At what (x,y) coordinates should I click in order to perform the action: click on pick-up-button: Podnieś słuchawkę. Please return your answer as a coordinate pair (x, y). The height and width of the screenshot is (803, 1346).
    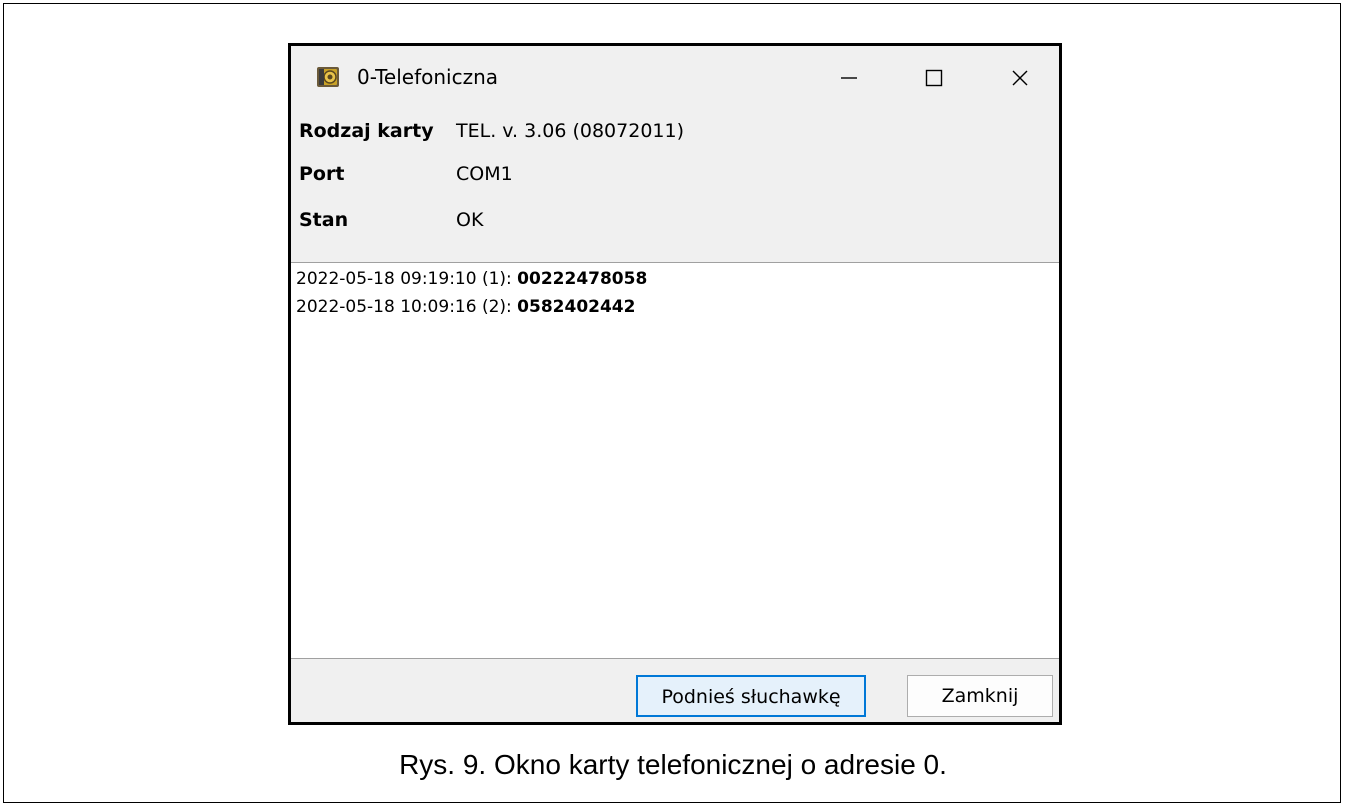
    Looking at the image, I should click on (751, 696).